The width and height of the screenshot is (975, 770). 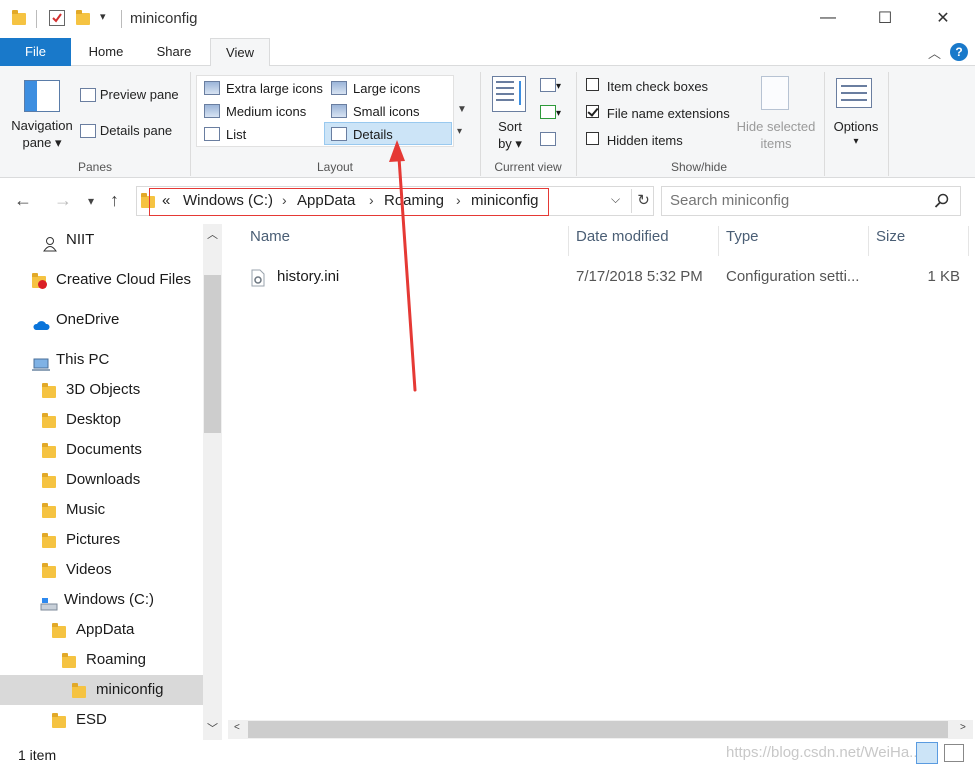 What do you see at coordinates (270, 236) in the screenshot?
I see `column-header-name: Name` at bounding box center [270, 236].